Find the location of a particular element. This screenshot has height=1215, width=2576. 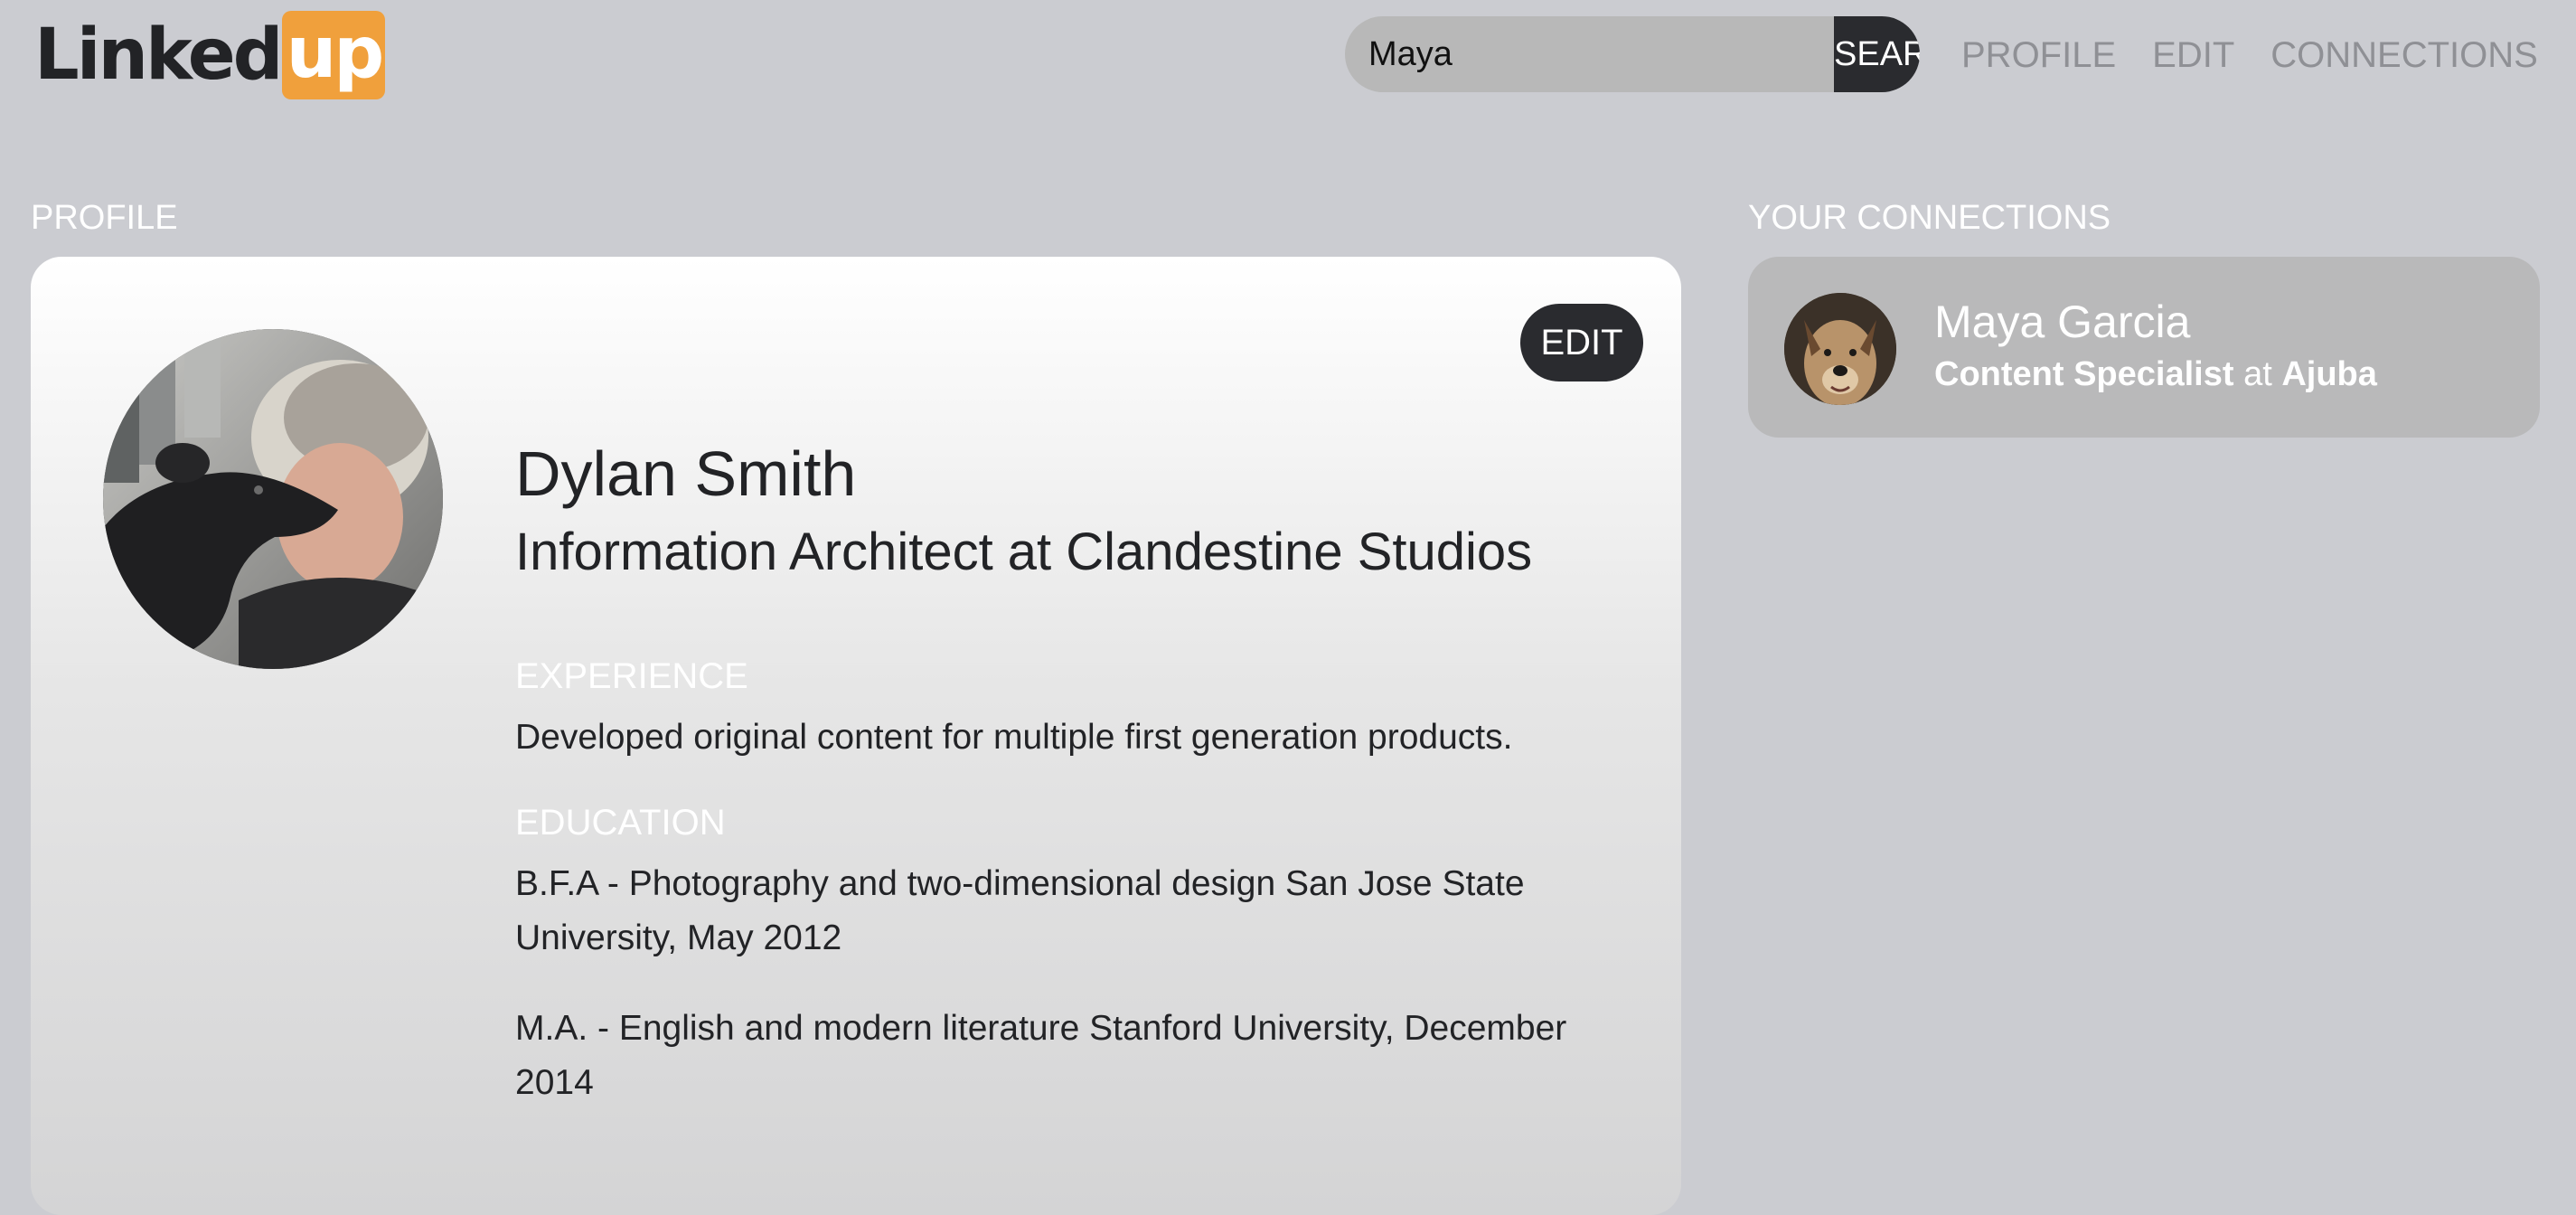

connection-card: Maya Garcia Content Specialist at Ajuba is located at coordinates (2144, 347).